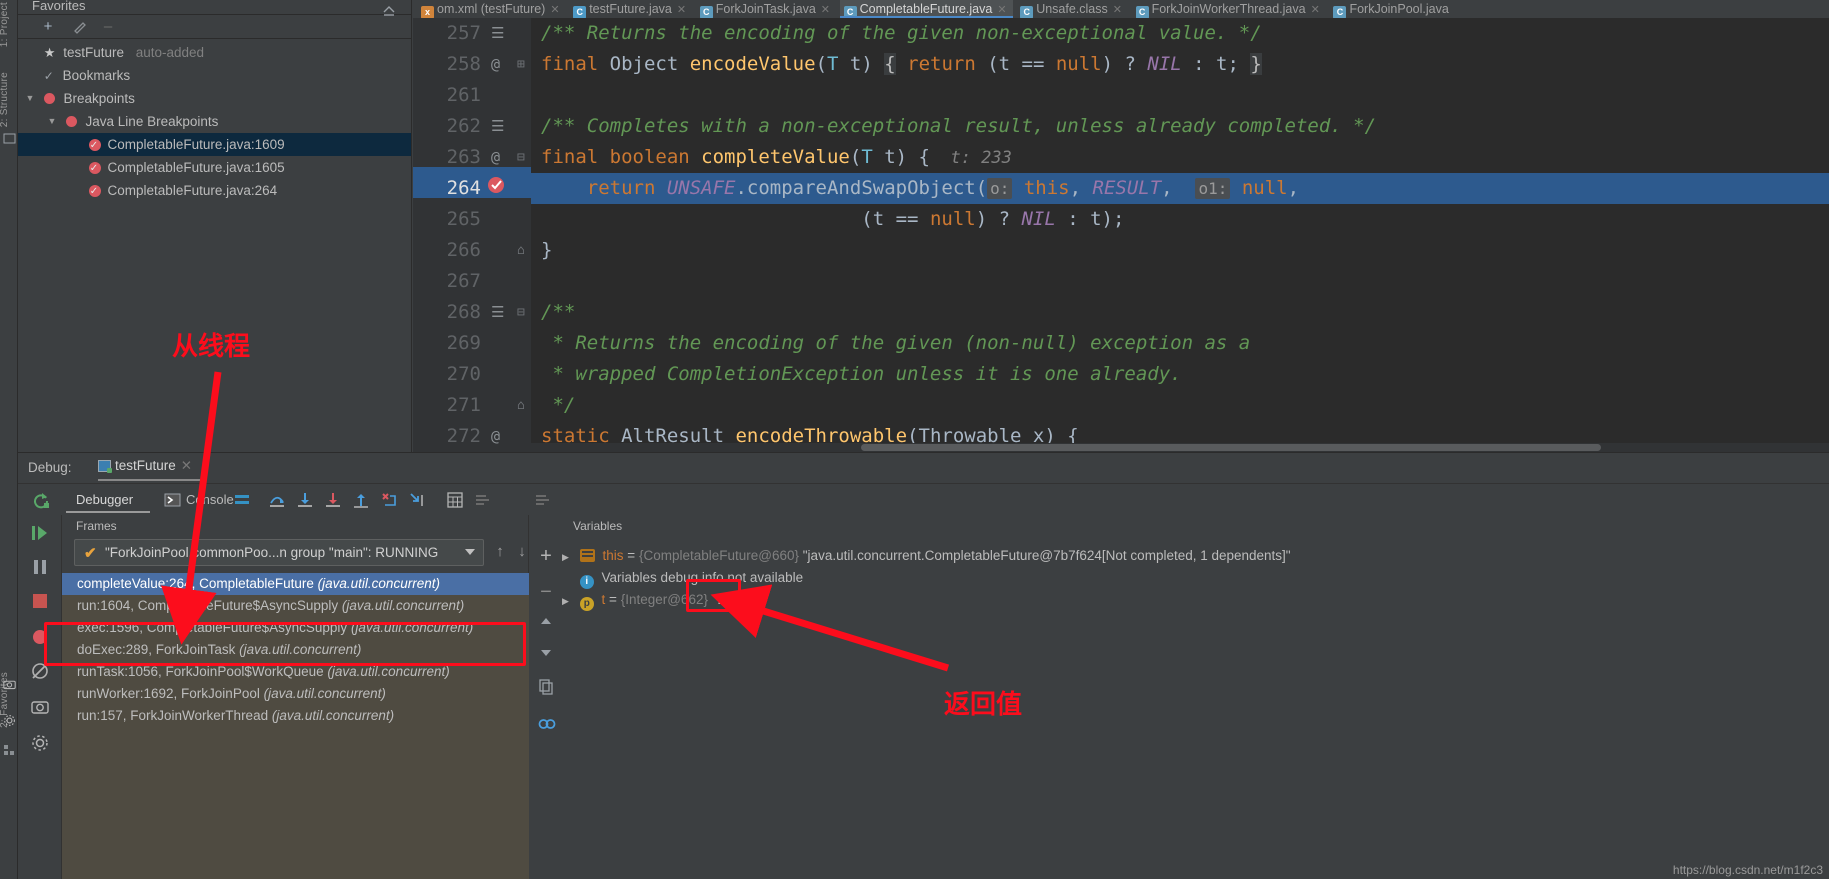 The image size is (1829, 879). Describe the element at coordinates (472, 188) in the screenshot. I see `line-number: 264` at that location.